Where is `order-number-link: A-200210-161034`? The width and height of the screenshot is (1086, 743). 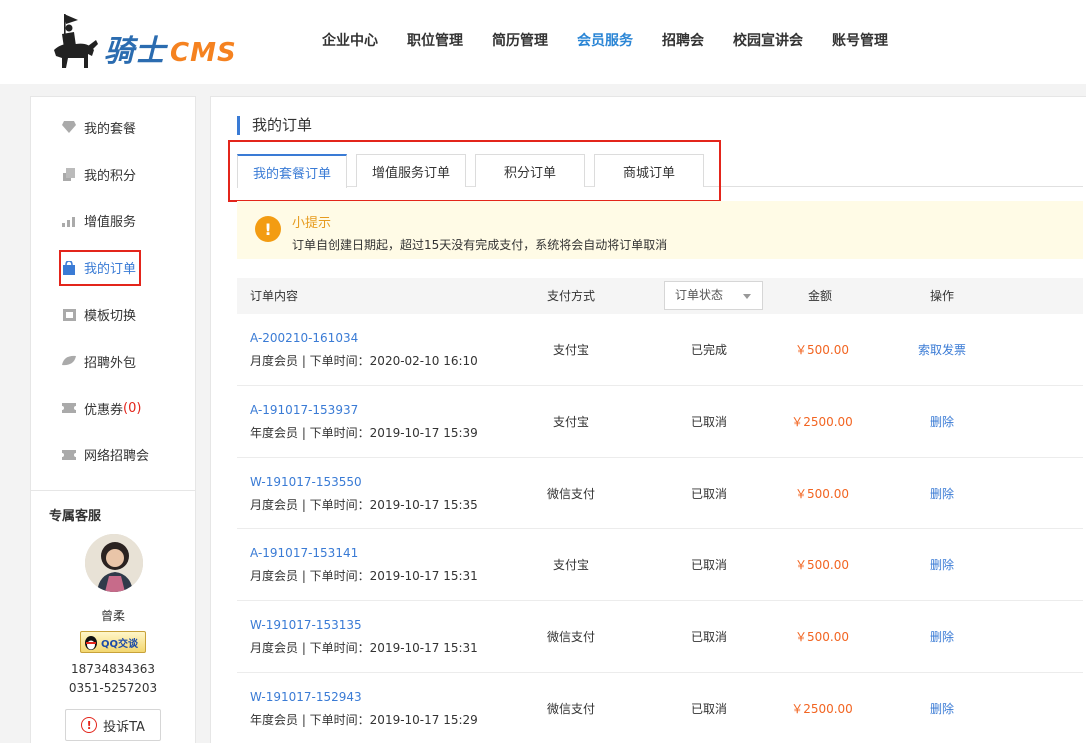
order-number-link: A-200210-161034 is located at coordinates (304, 338).